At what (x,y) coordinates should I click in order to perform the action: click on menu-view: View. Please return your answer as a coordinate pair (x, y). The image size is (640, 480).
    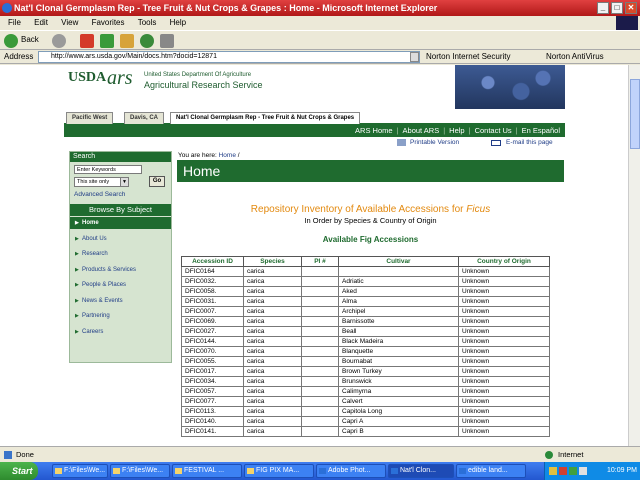
    Looking at the image, I should click on (69, 22).